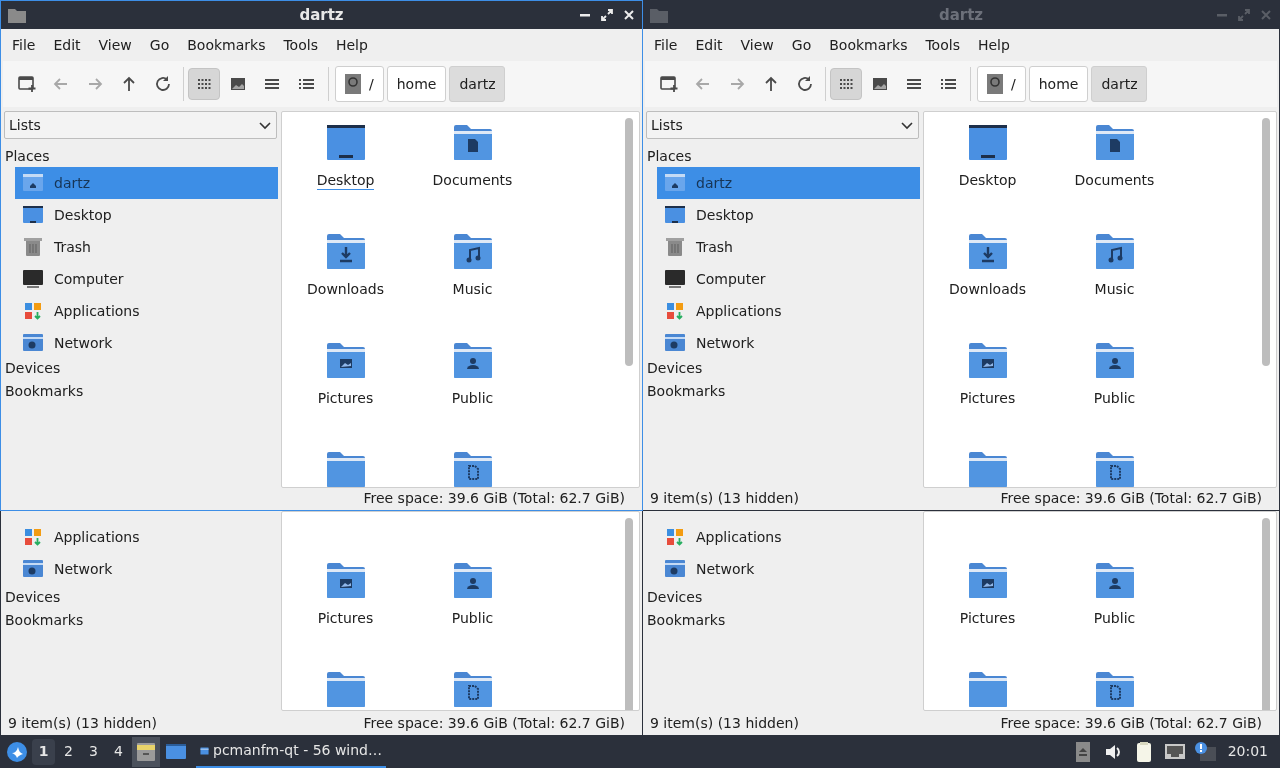  I want to click on close-icon, so click(629, 15).